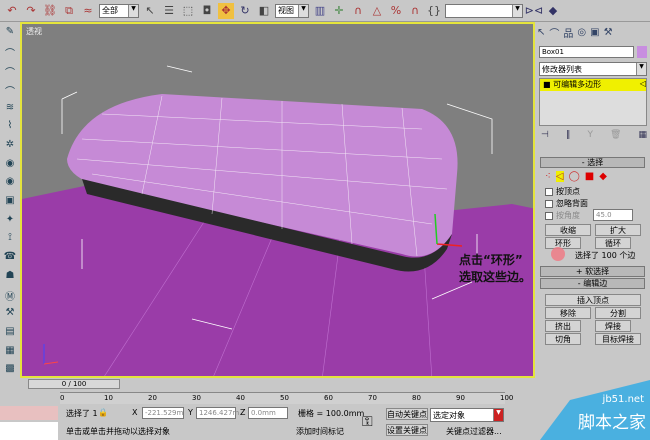 The width and height of the screenshot is (650, 440). I want to click on remove-button: 移除, so click(568, 313).